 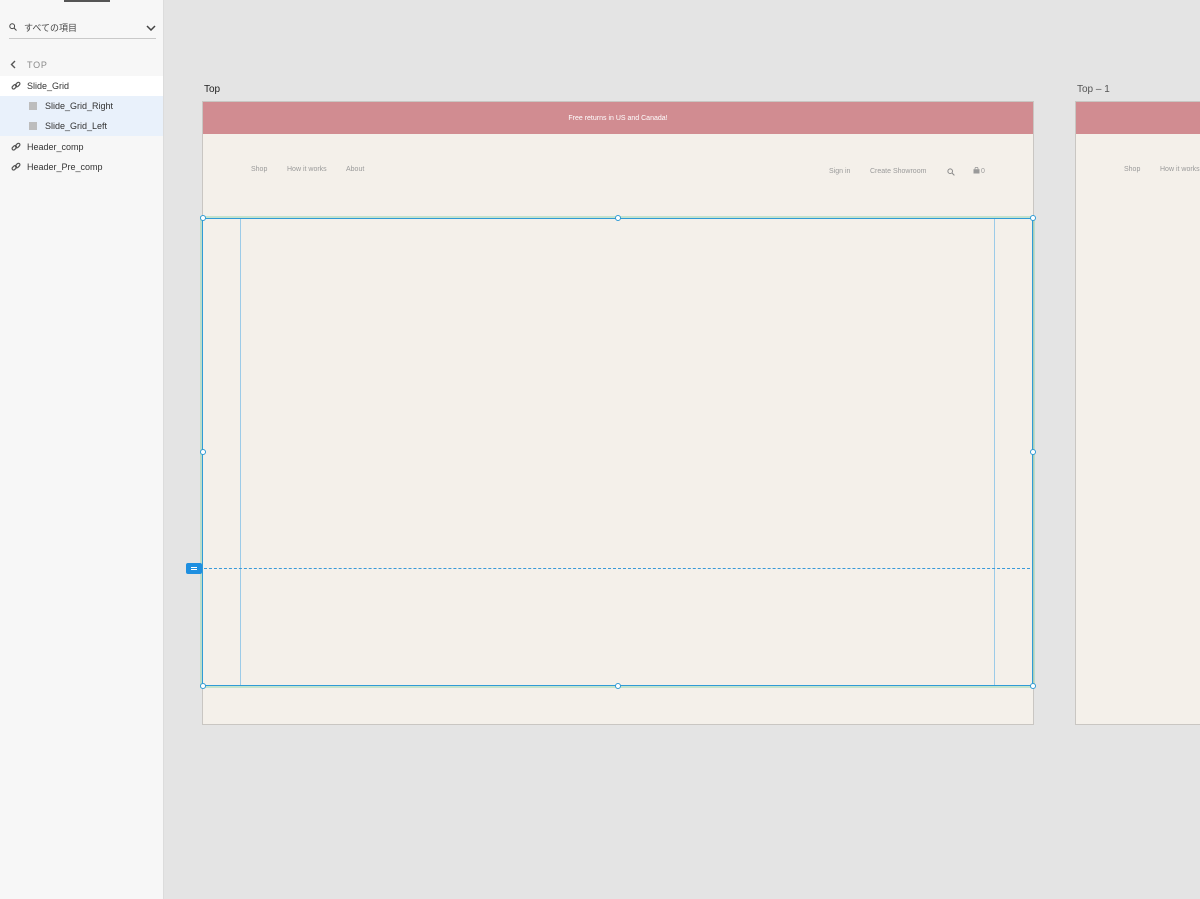 I want to click on layer-label: Slide_Grid_Right, so click(x=79, y=106).